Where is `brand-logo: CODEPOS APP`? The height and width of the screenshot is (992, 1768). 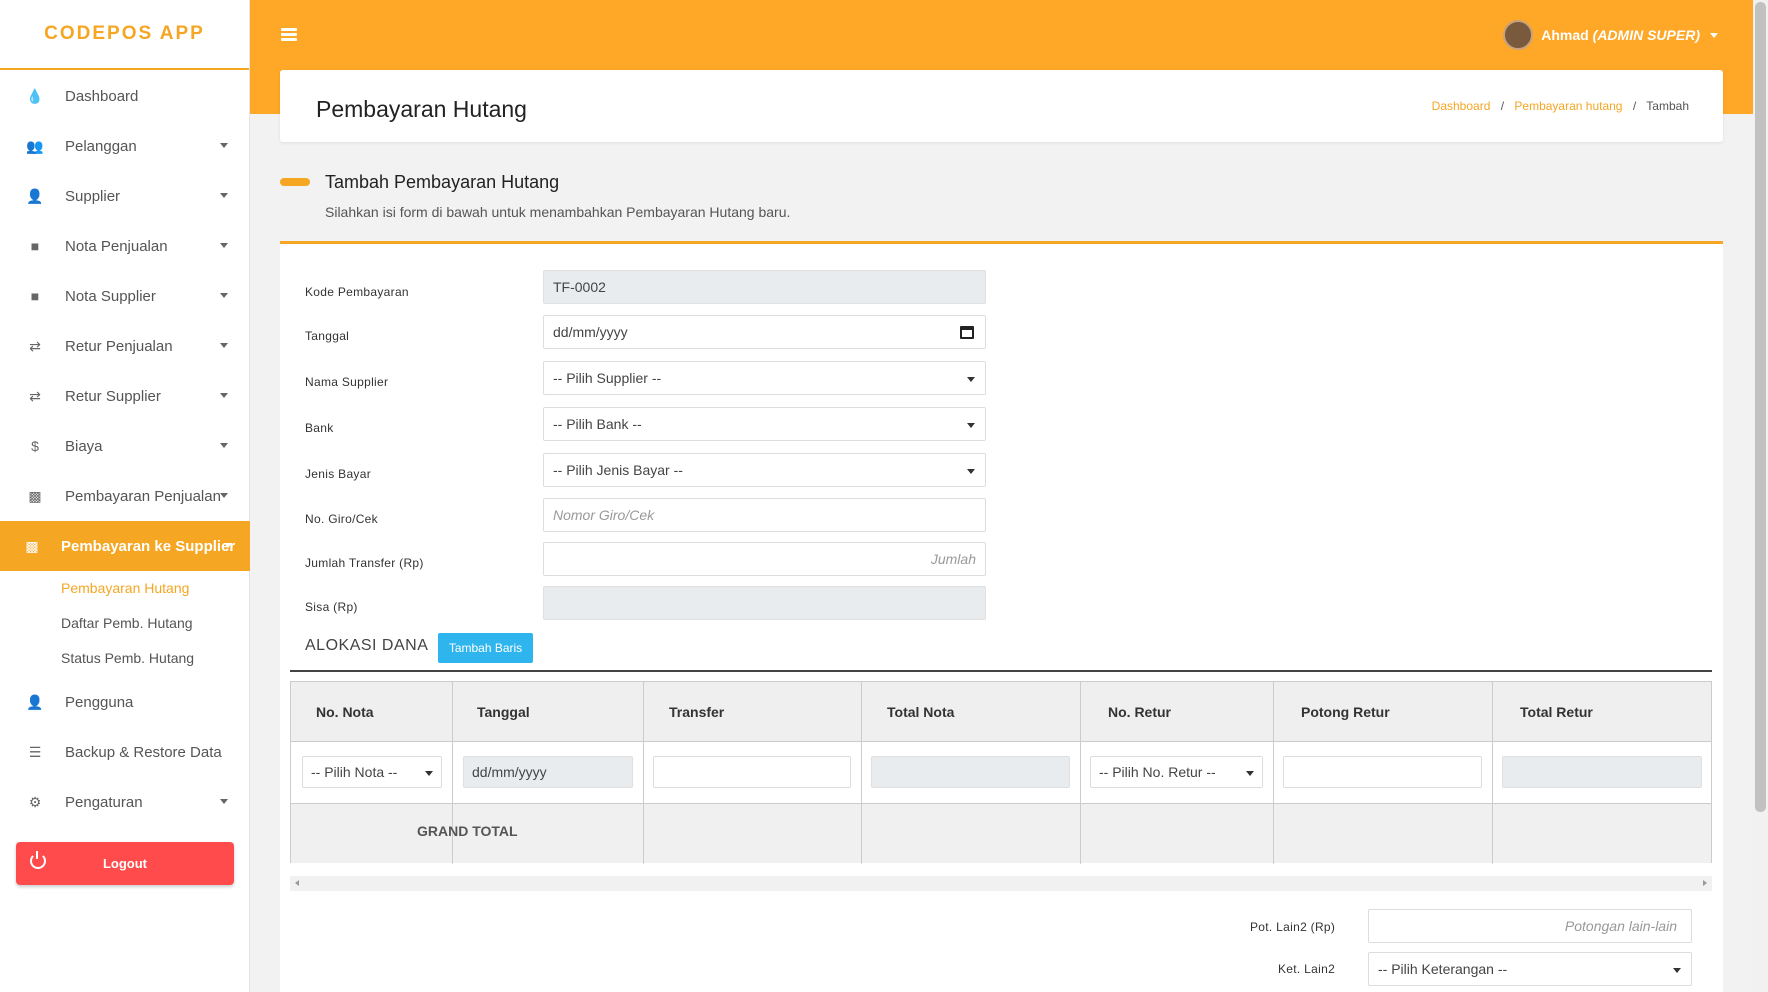
brand-logo: CODEPOS APP is located at coordinates (124, 35).